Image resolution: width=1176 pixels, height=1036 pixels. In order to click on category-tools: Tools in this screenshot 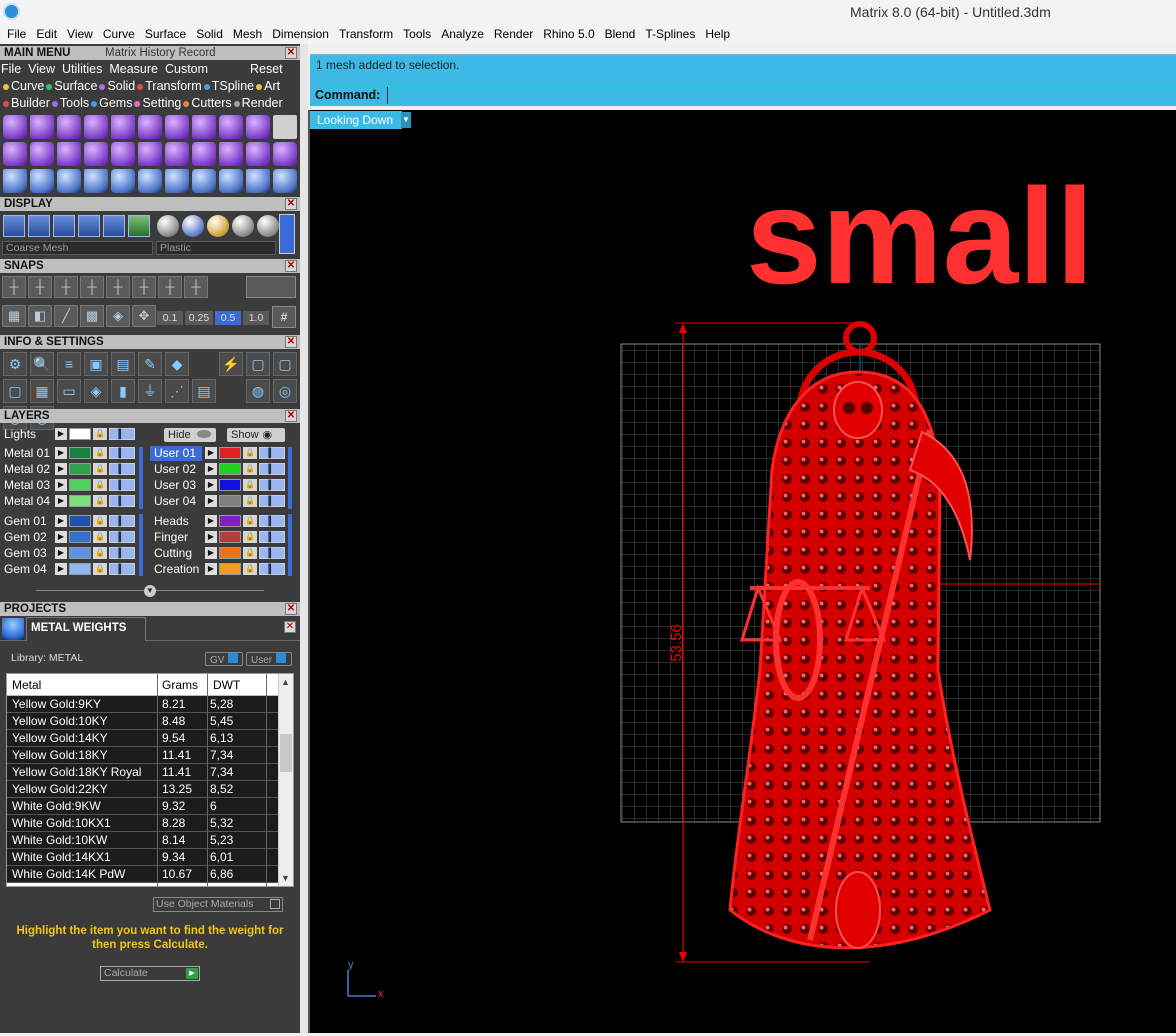, I will do `click(70, 103)`.